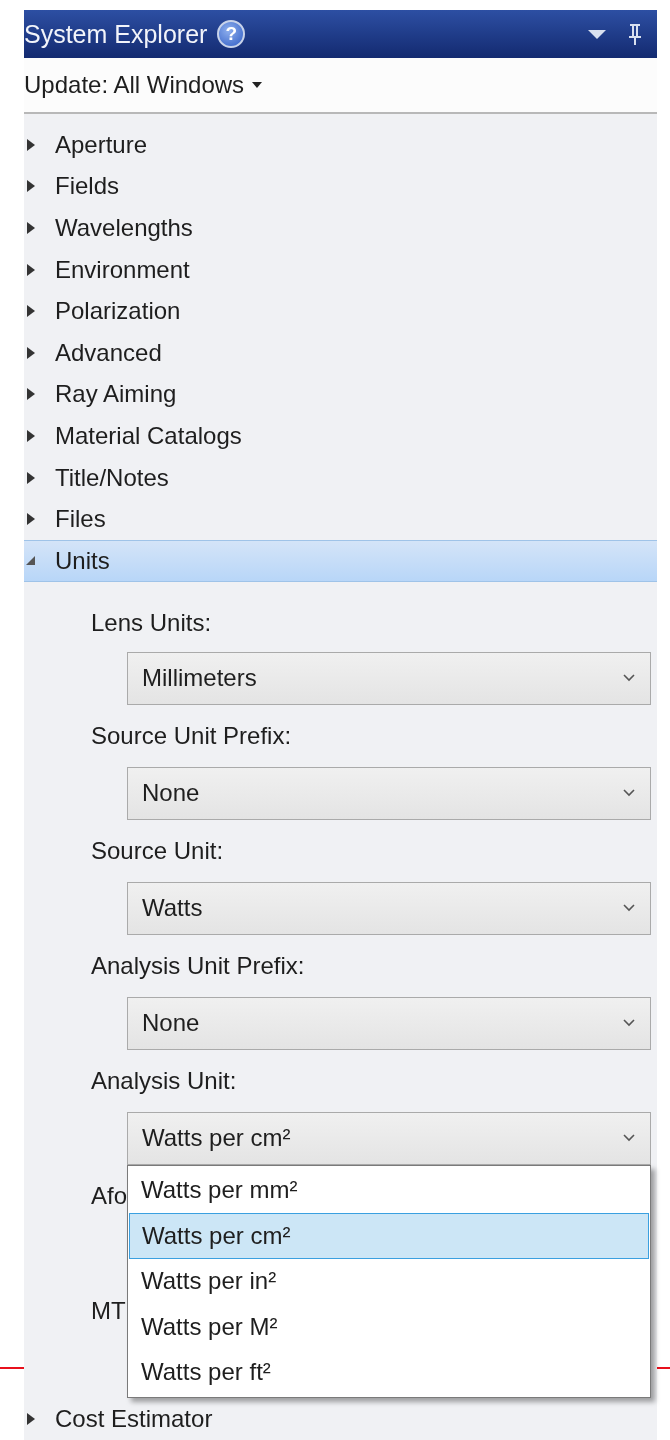  Describe the element at coordinates (340, 436) in the screenshot. I see `tree-item: Material Catalogs` at that location.